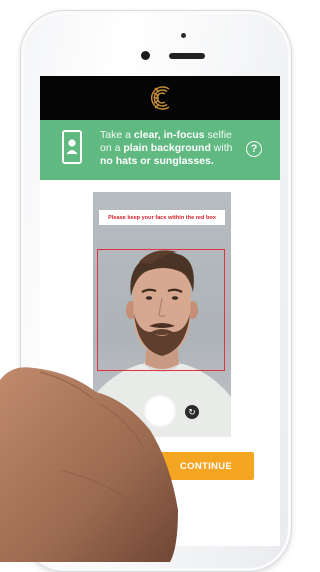 The image size is (320, 572). I want to click on shutter-button, so click(160, 411).